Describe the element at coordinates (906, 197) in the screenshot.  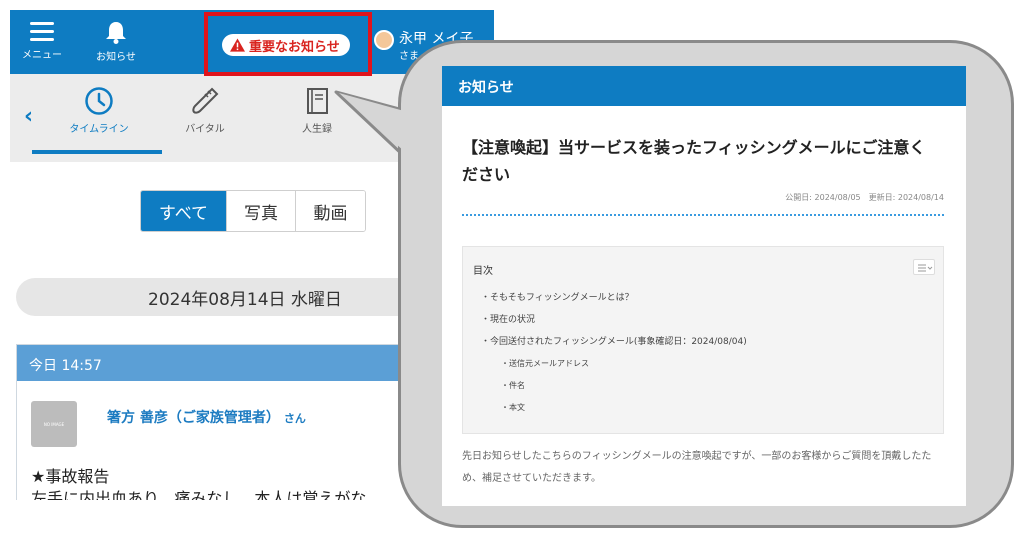
I see `updated-date: 更新日: 2024/08/14` at that location.